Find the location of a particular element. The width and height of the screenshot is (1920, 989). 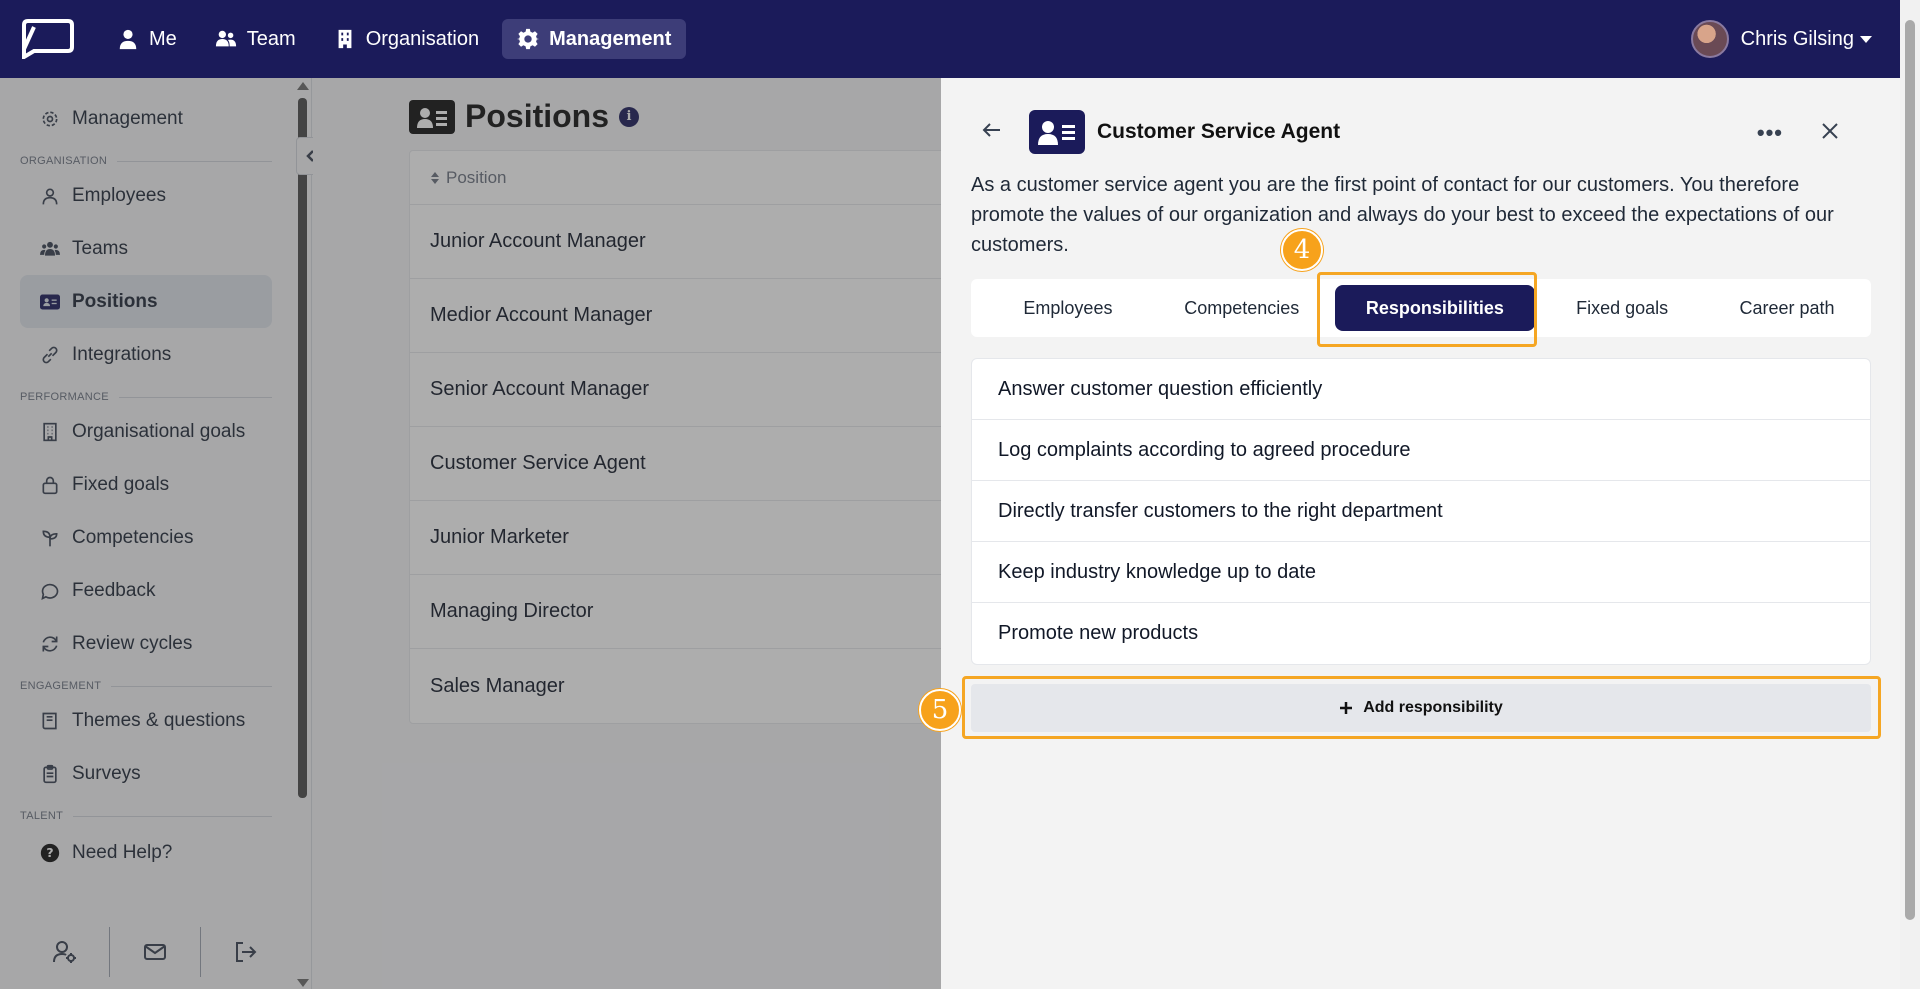

user-menu: Chris Gilsing is located at coordinates (1781, 39).